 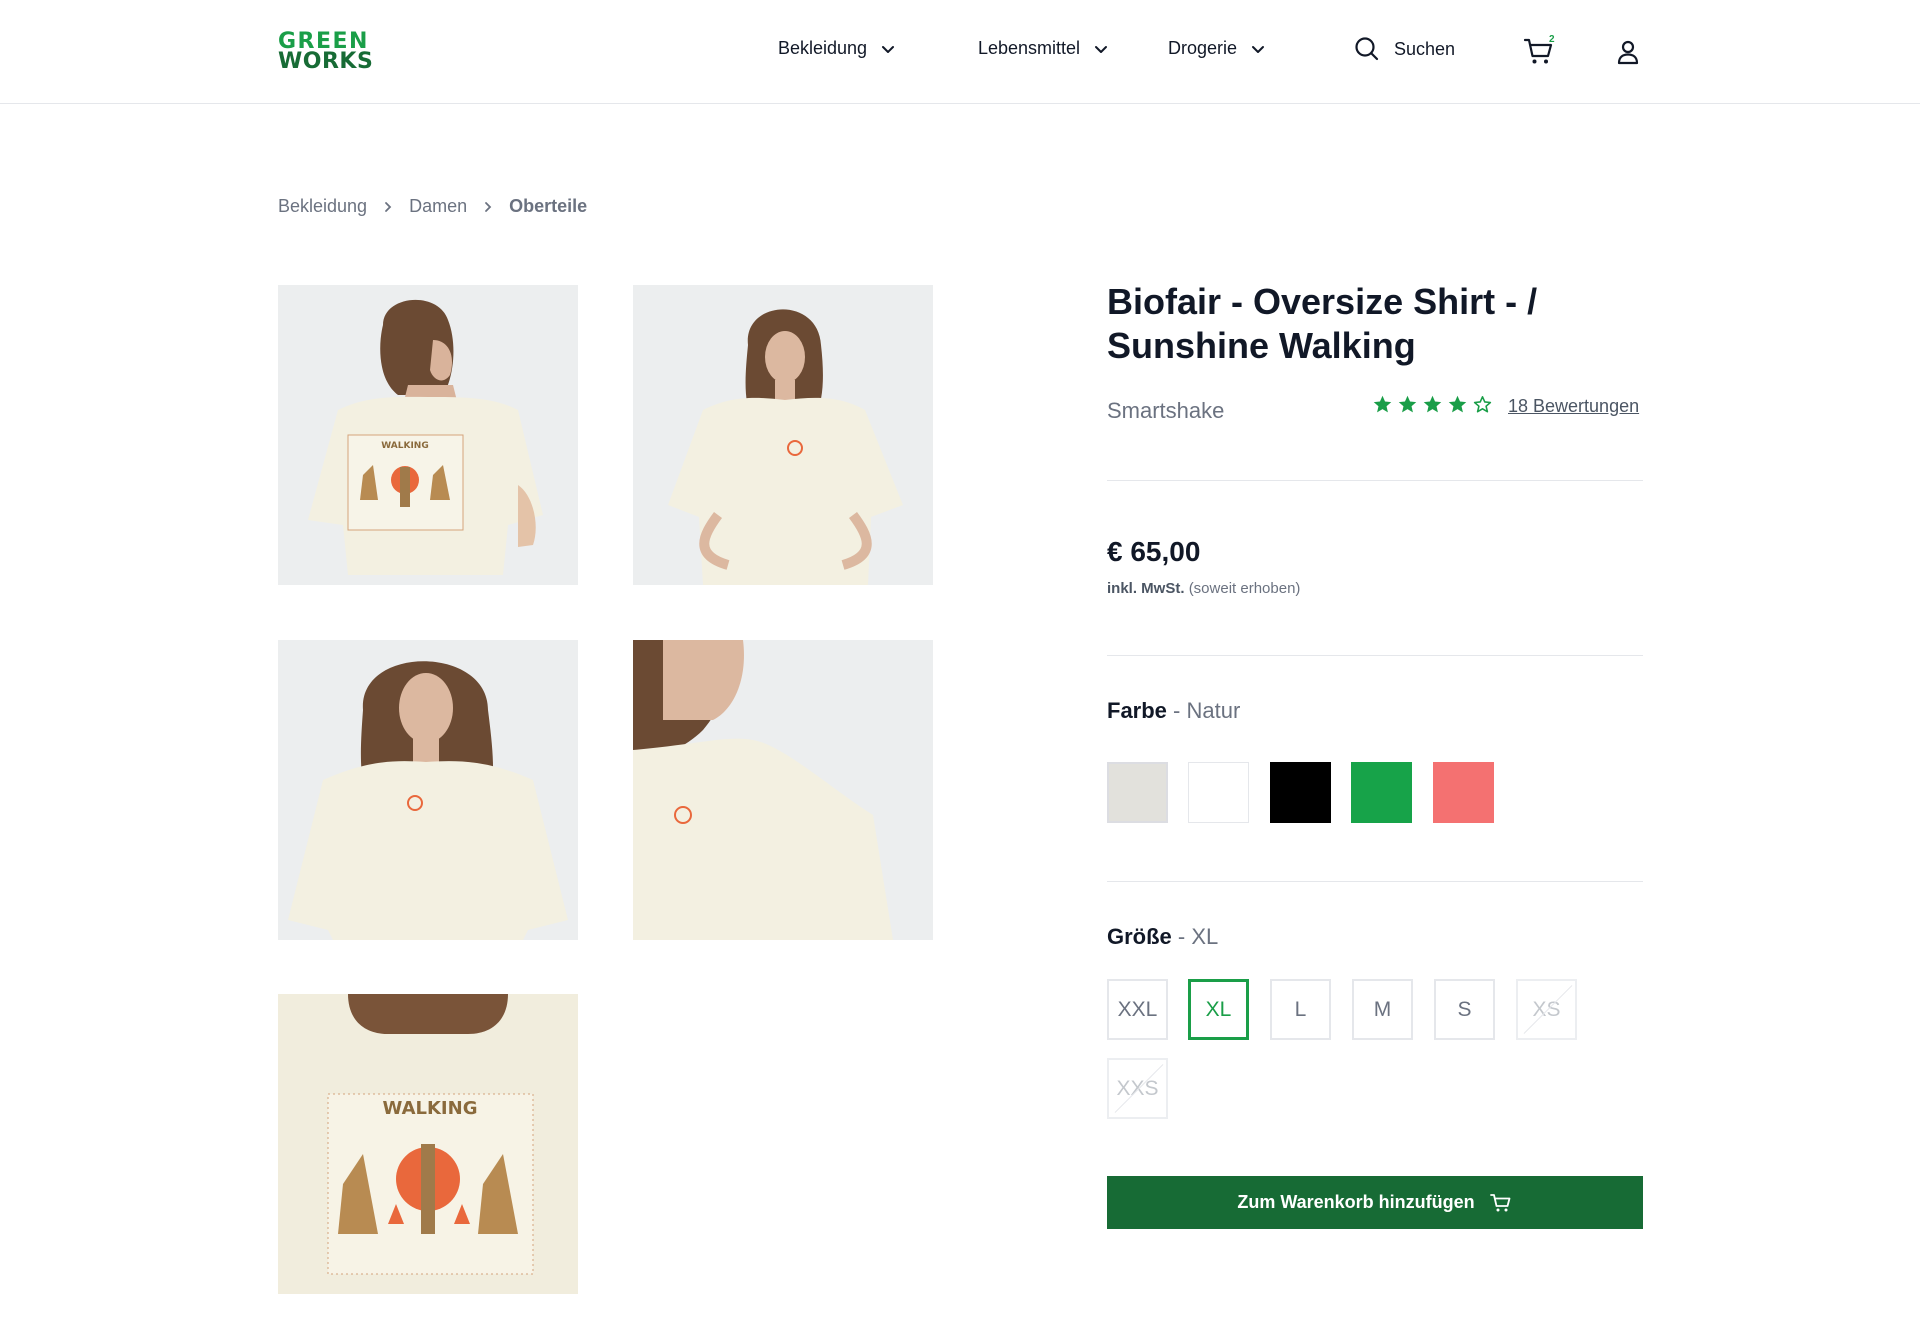 I want to click on nav-lebensmittel: Lebensmittel, so click(x=1043, y=48).